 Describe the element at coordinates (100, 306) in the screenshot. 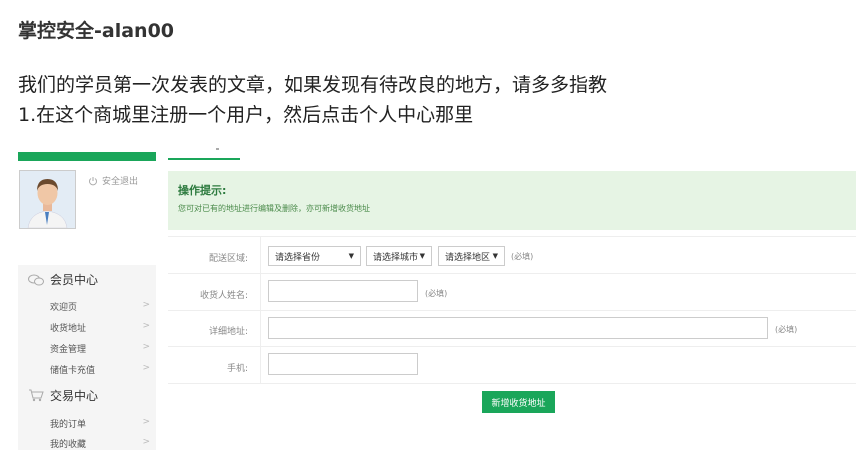

I see `sidebar-item-welcome: 欢迎页 >` at that location.